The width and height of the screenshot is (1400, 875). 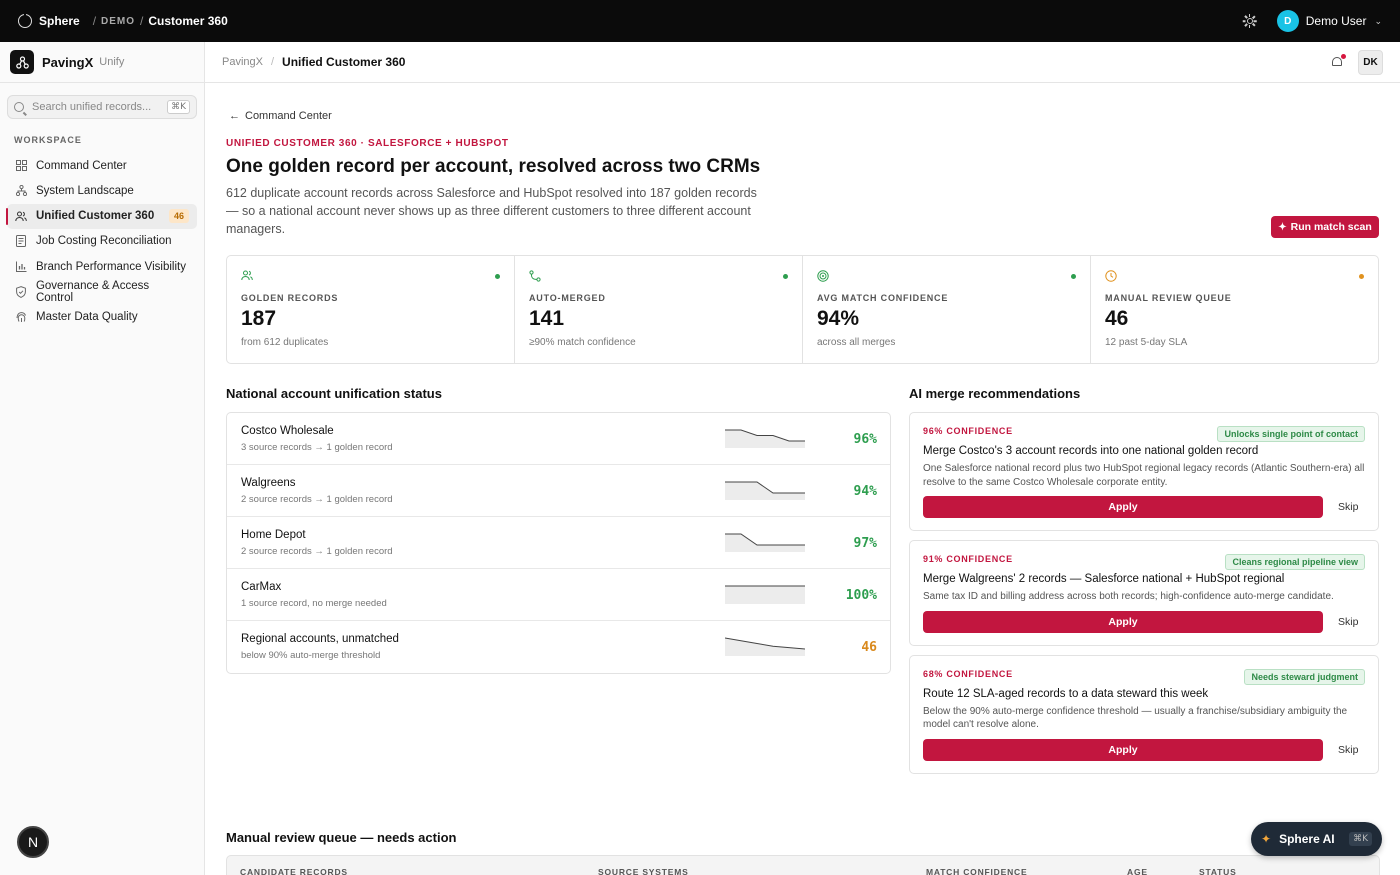 I want to click on kpi-label: AUTO-MERGED, so click(x=567, y=298).